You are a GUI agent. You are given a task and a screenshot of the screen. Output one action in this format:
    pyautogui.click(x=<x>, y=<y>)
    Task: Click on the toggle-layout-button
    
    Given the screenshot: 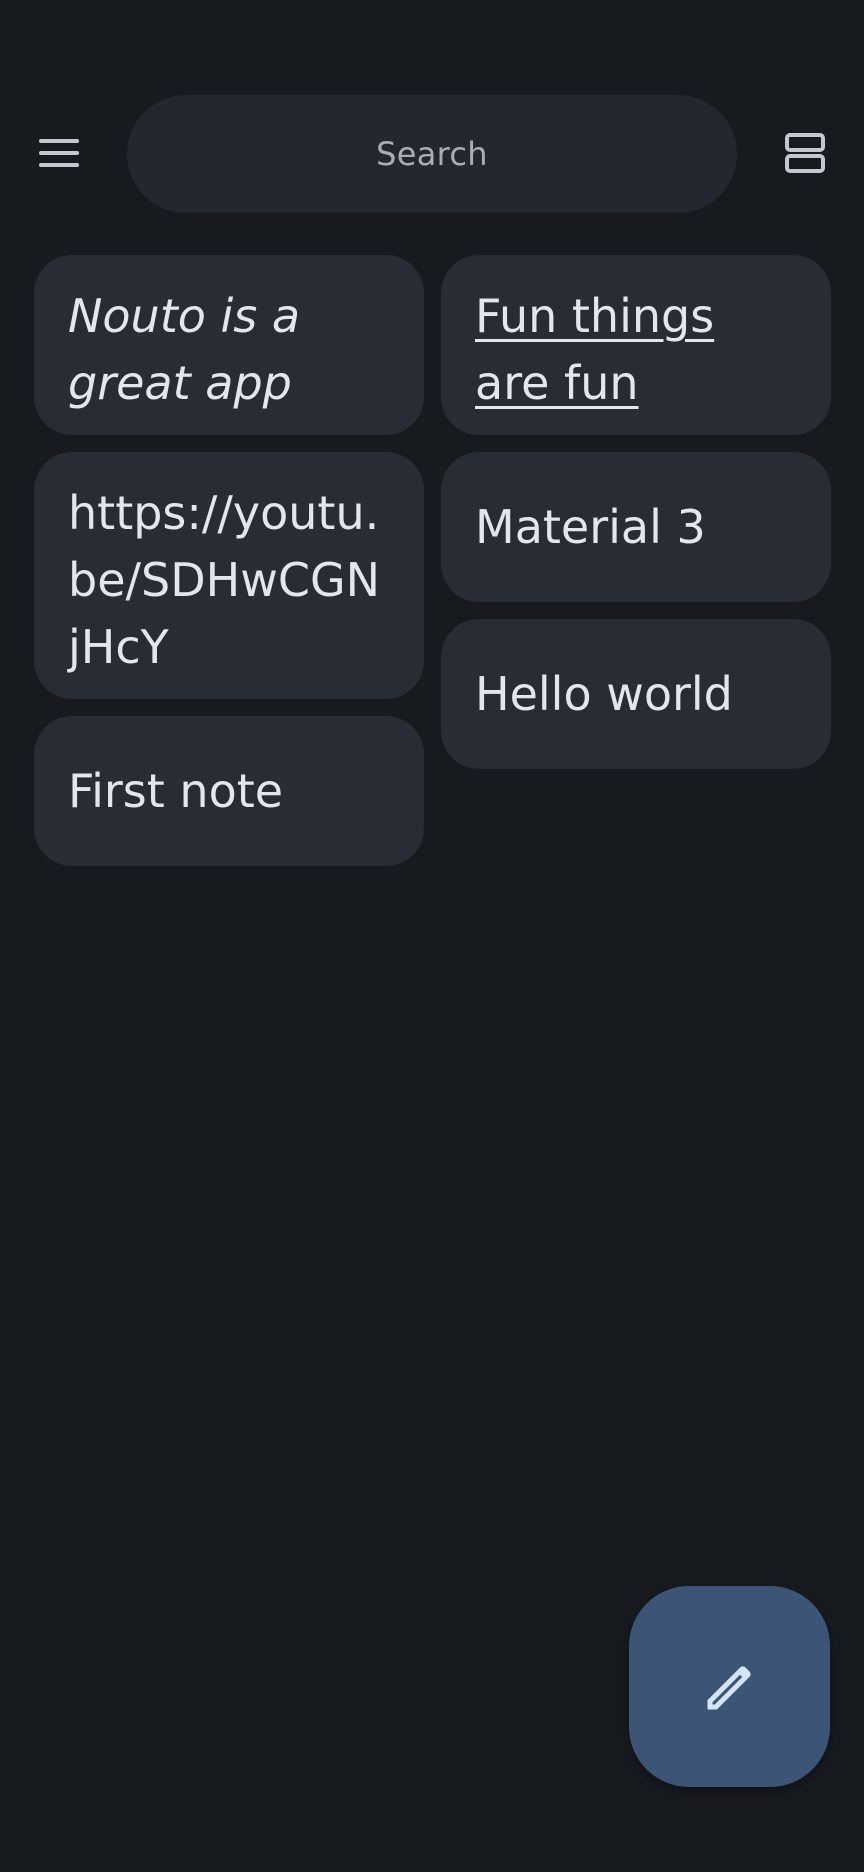 What is the action you would take?
    pyautogui.click(x=805, y=153)
    